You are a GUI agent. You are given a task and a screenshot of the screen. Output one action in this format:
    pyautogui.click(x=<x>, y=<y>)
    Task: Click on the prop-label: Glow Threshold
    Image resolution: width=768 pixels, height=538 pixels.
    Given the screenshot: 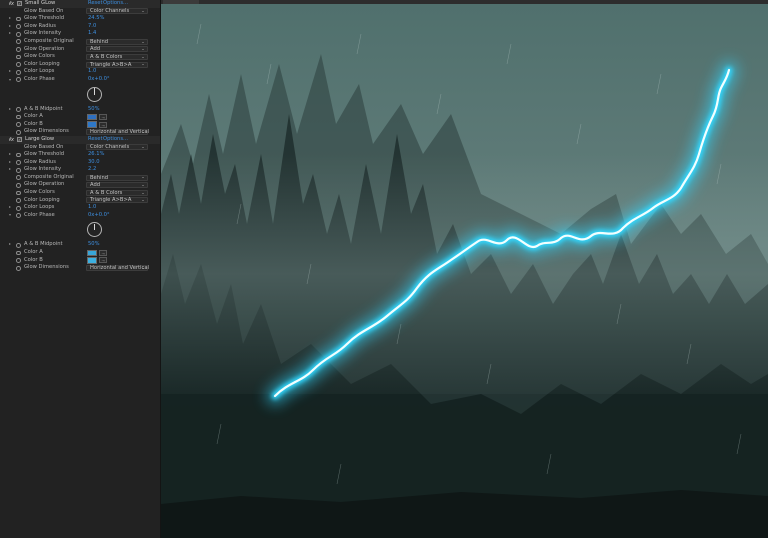 What is the action you would take?
    pyautogui.click(x=44, y=154)
    